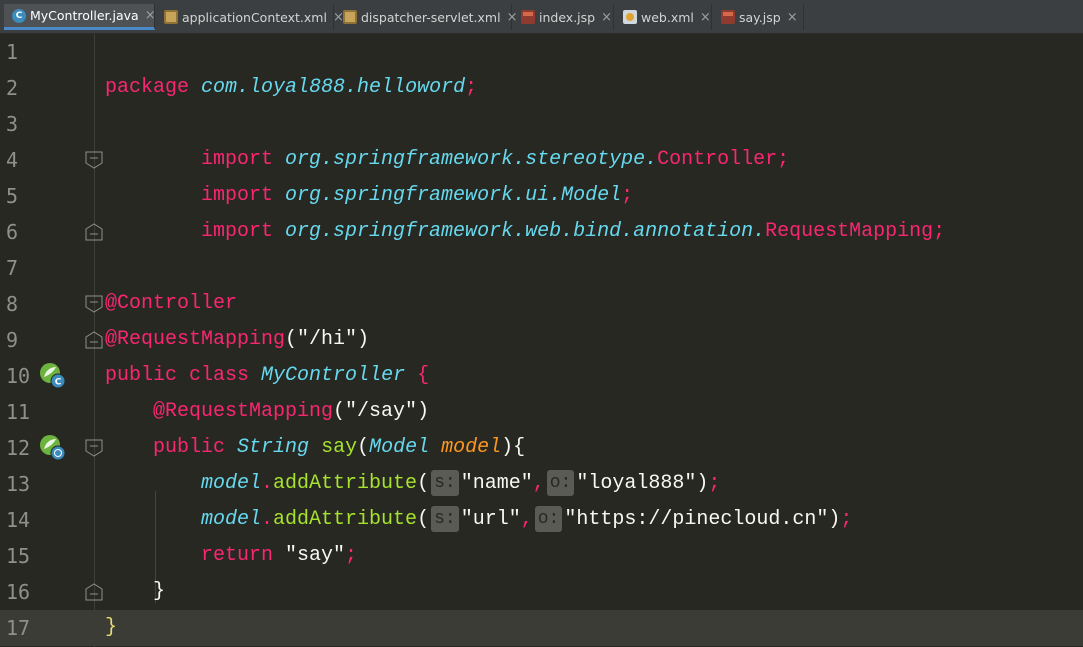 Image resolution: width=1083 pixels, height=647 pixels. I want to click on tab-label: MyController.java, so click(84, 15).